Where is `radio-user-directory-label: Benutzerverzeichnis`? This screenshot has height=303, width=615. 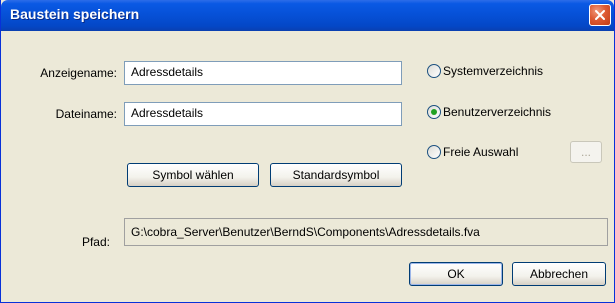
radio-user-directory-label: Benutzerverzeichnis is located at coordinates (497, 112).